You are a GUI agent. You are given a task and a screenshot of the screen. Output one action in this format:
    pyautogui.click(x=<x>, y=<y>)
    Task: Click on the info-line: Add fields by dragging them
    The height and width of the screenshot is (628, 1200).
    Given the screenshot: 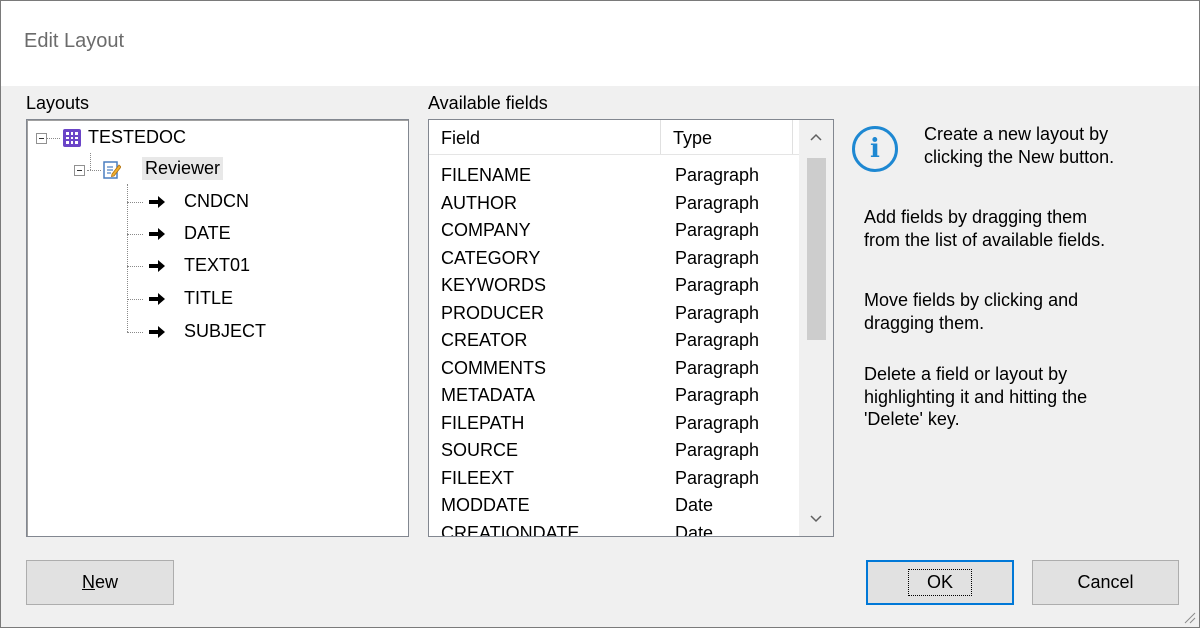 What is the action you would take?
    pyautogui.click(x=976, y=217)
    